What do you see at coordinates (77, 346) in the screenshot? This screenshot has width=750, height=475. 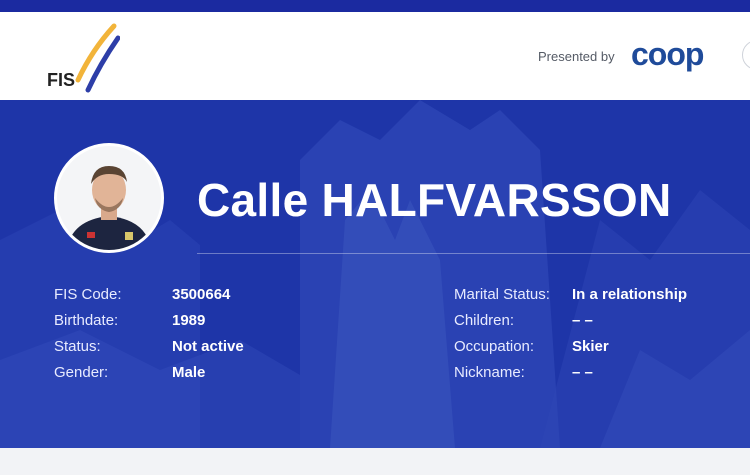 I see `detail-label: Status:` at bounding box center [77, 346].